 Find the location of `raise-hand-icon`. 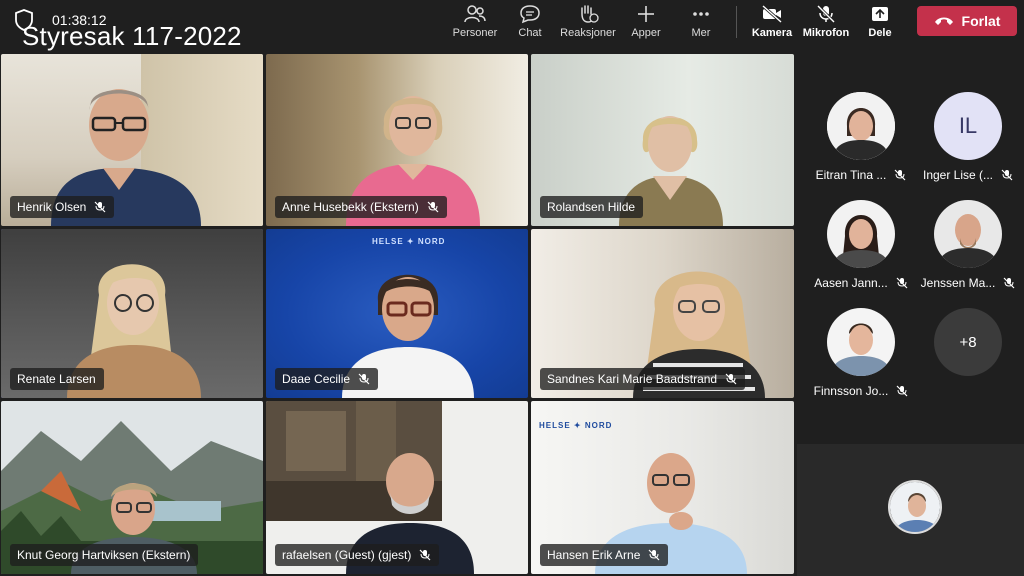

raise-hand-icon is located at coordinates (590, 14).